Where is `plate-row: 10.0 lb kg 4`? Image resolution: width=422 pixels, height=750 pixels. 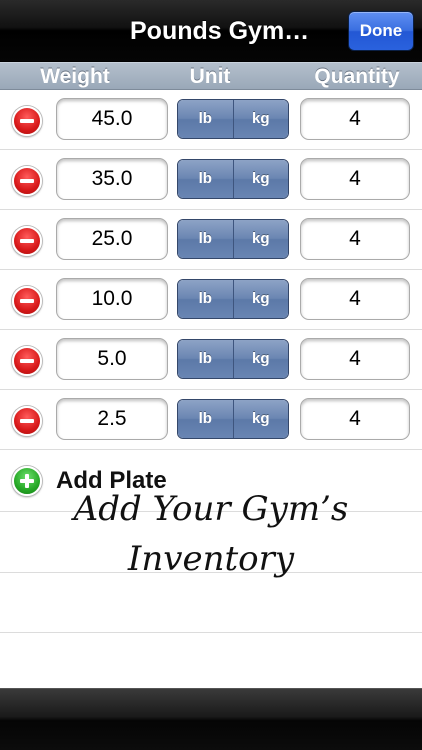 plate-row: 10.0 lb kg 4 is located at coordinates (211, 300).